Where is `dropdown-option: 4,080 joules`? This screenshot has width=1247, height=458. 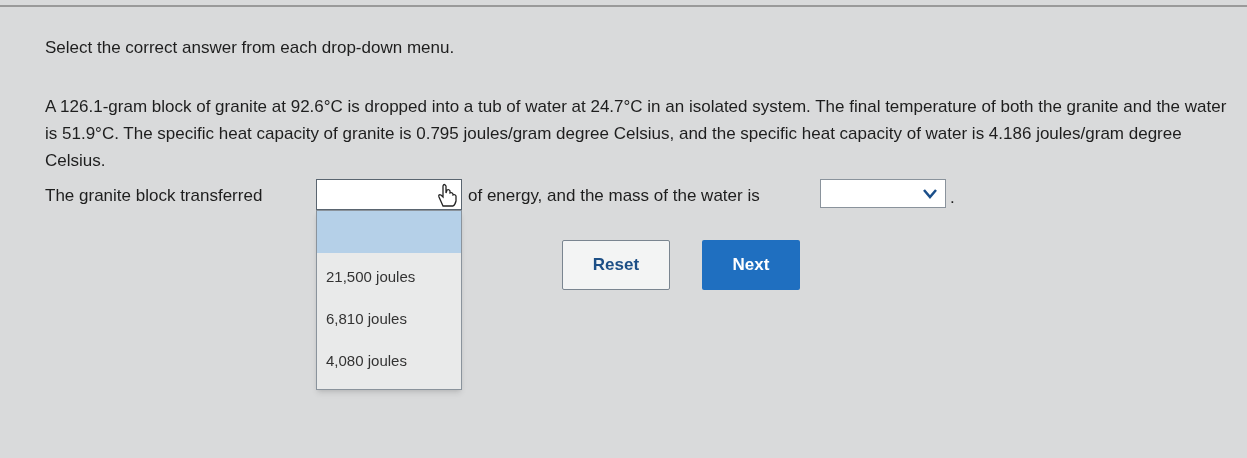 dropdown-option: 4,080 joules is located at coordinates (389, 361).